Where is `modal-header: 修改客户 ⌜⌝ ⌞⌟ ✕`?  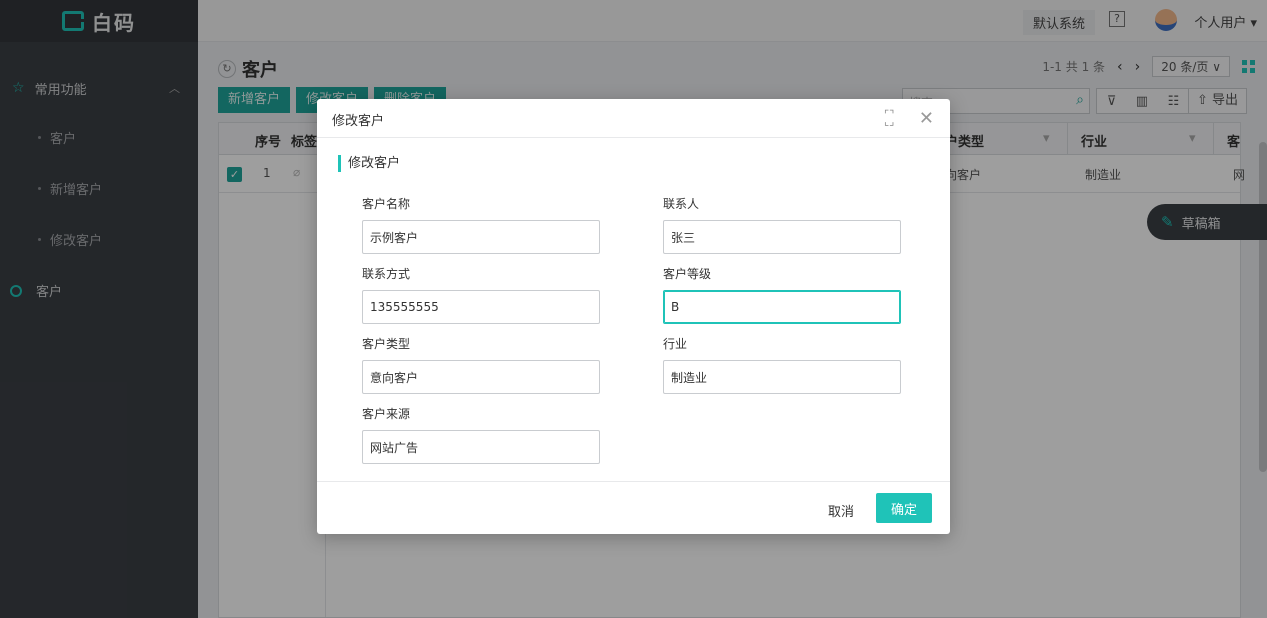 modal-header: 修改客户 ⌜⌝ ⌞⌟ ✕ is located at coordinates (633, 118).